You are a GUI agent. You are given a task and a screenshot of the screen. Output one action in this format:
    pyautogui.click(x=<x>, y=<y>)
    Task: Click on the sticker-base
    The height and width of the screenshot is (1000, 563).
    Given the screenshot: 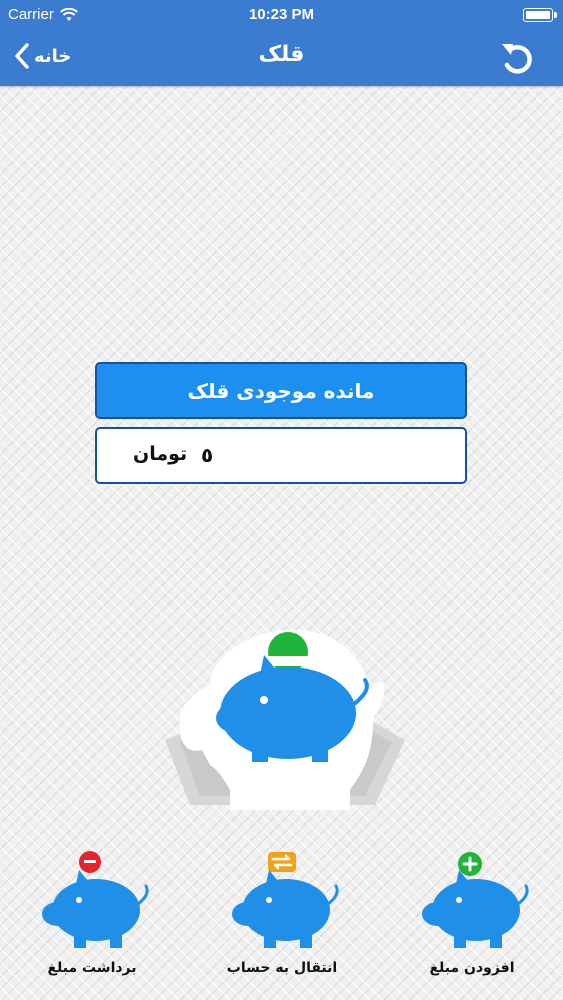 What is the action you would take?
    pyautogui.click(x=290, y=780)
    